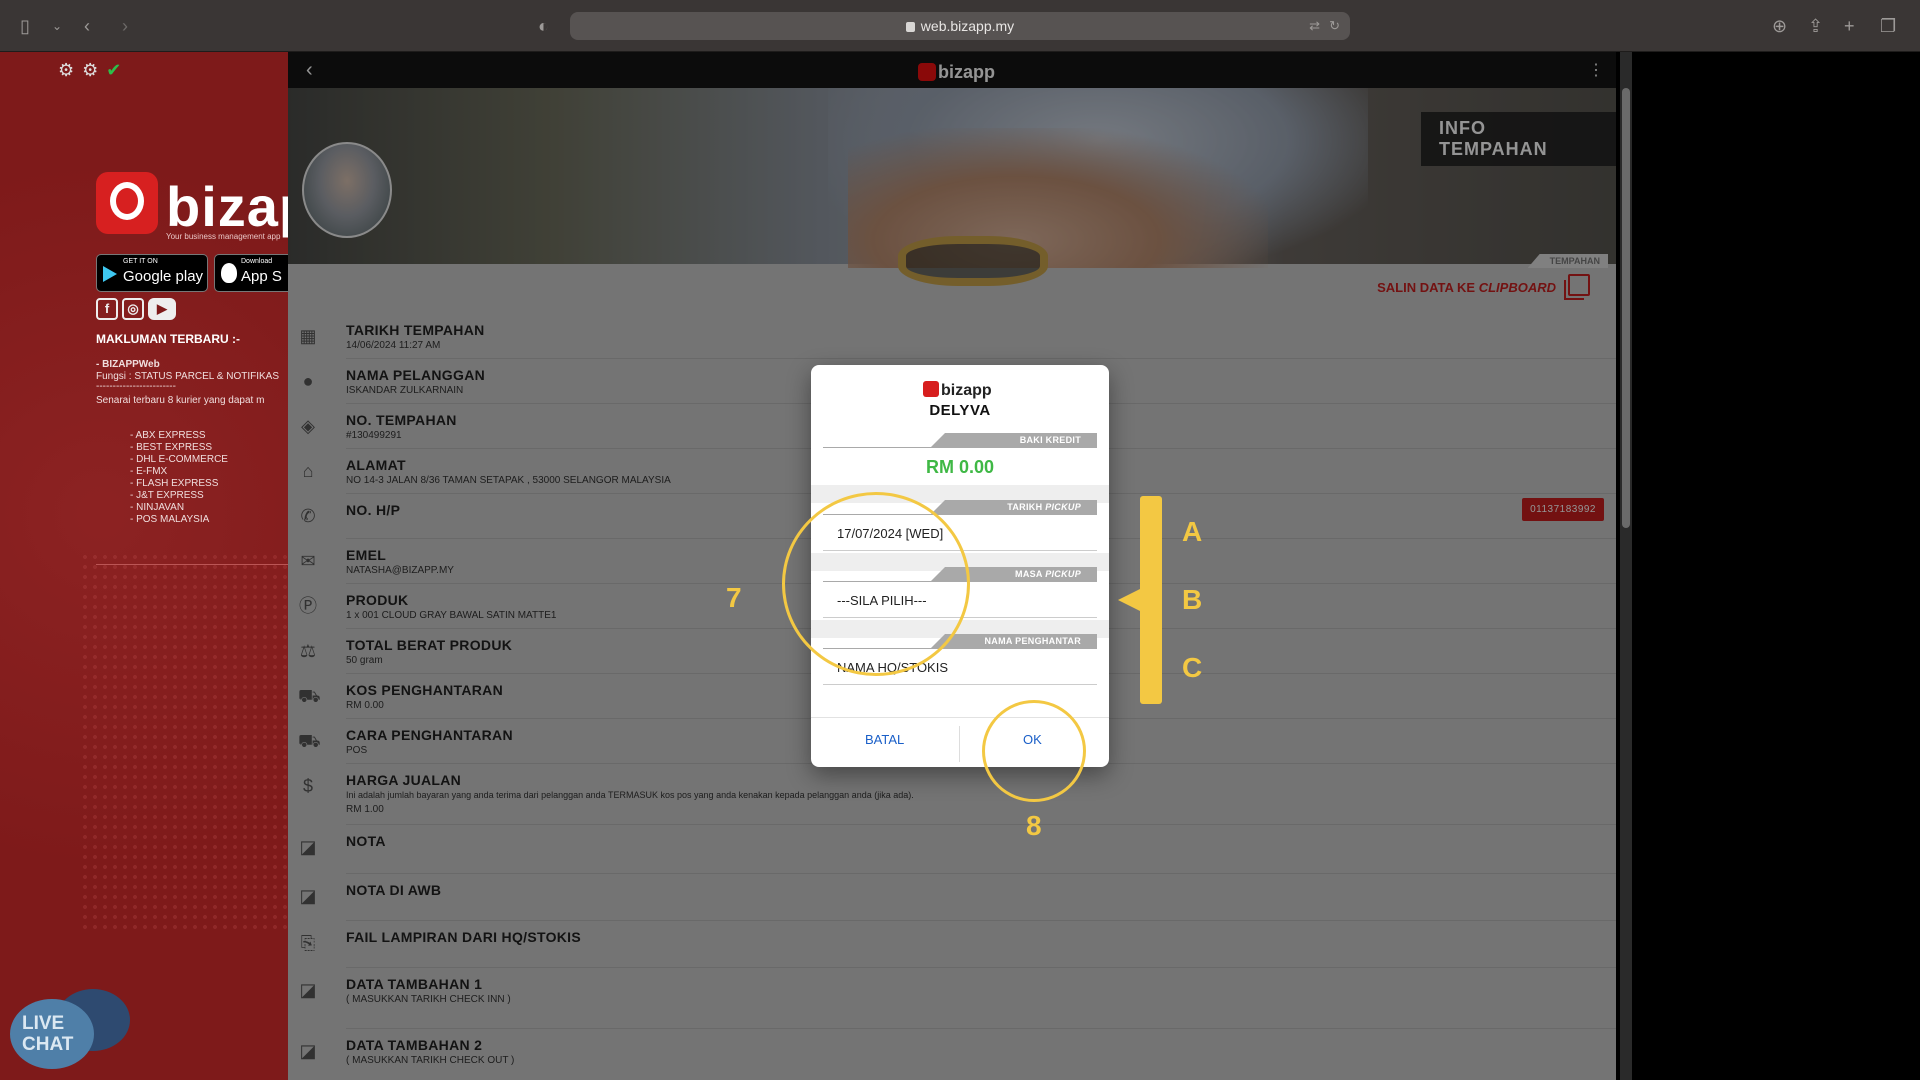  I want to click on url-text: web.bizapp.my, so click(967, 26).